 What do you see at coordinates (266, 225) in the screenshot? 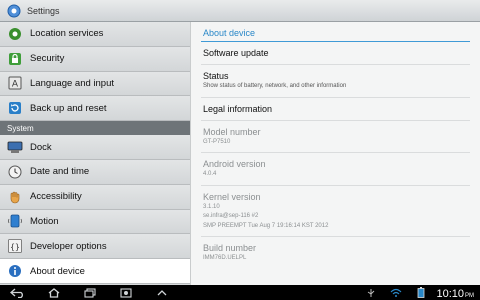
I see `kernel-build-date: SMP PREEMPT Tue Aug 7 19:16:14 KST 2012` at bounding box center [266, 225].